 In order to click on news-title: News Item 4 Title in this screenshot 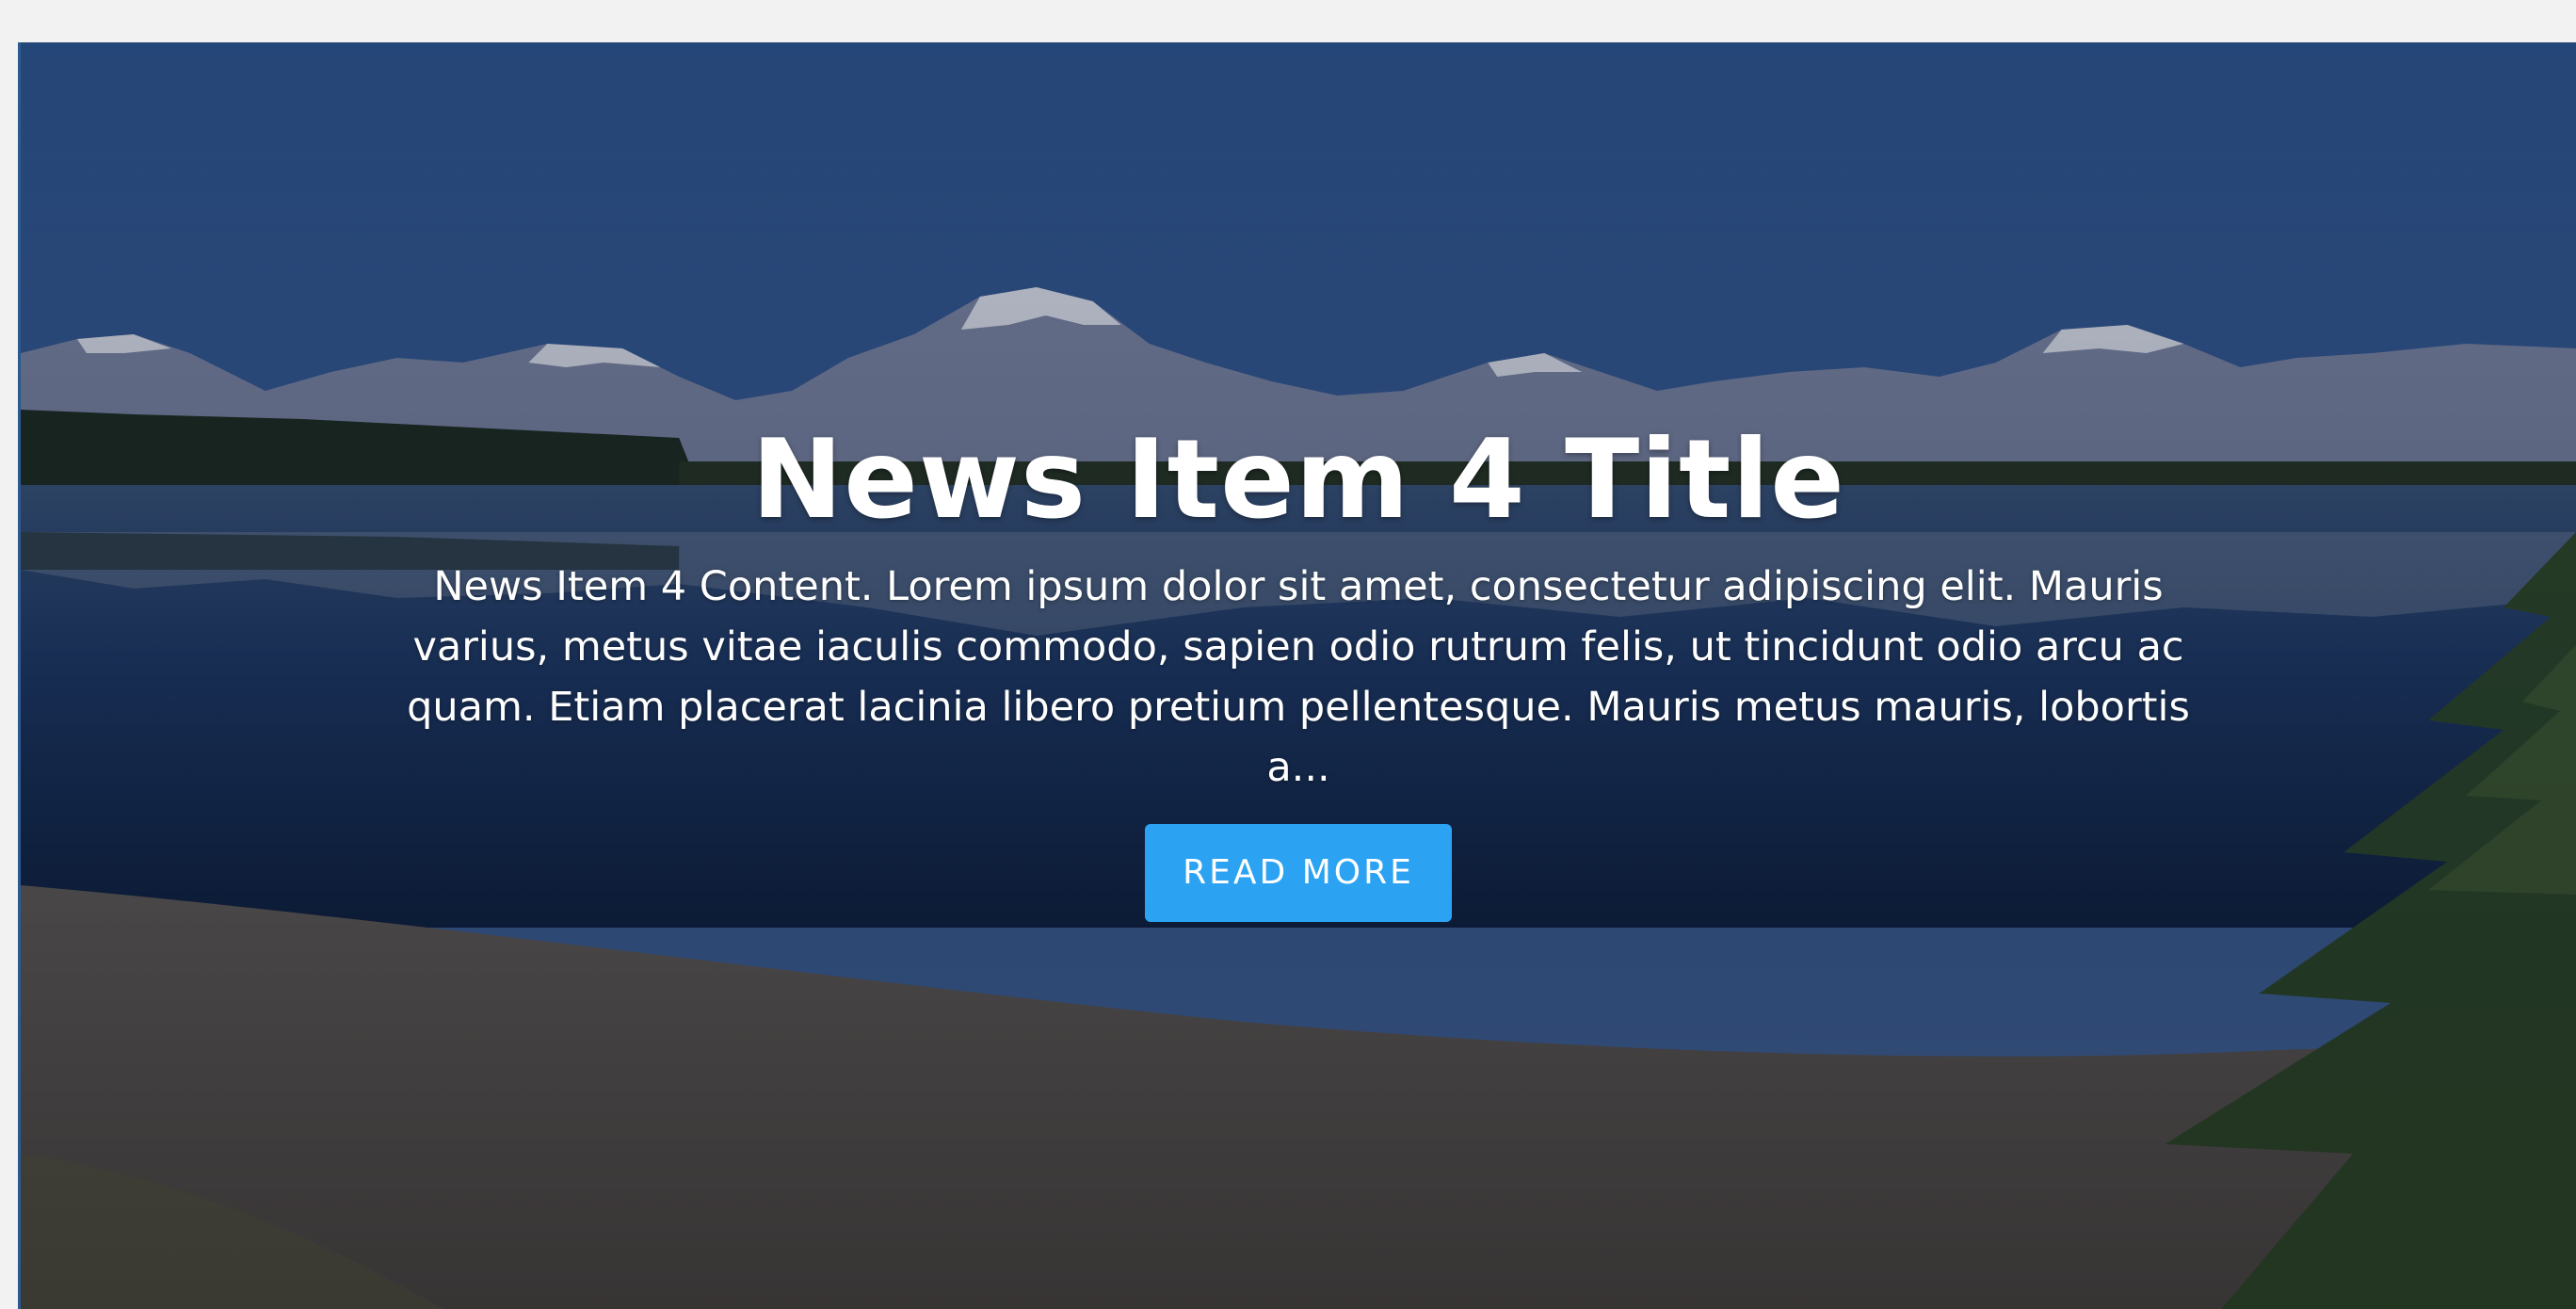, I will do `click(1298, 479)`.